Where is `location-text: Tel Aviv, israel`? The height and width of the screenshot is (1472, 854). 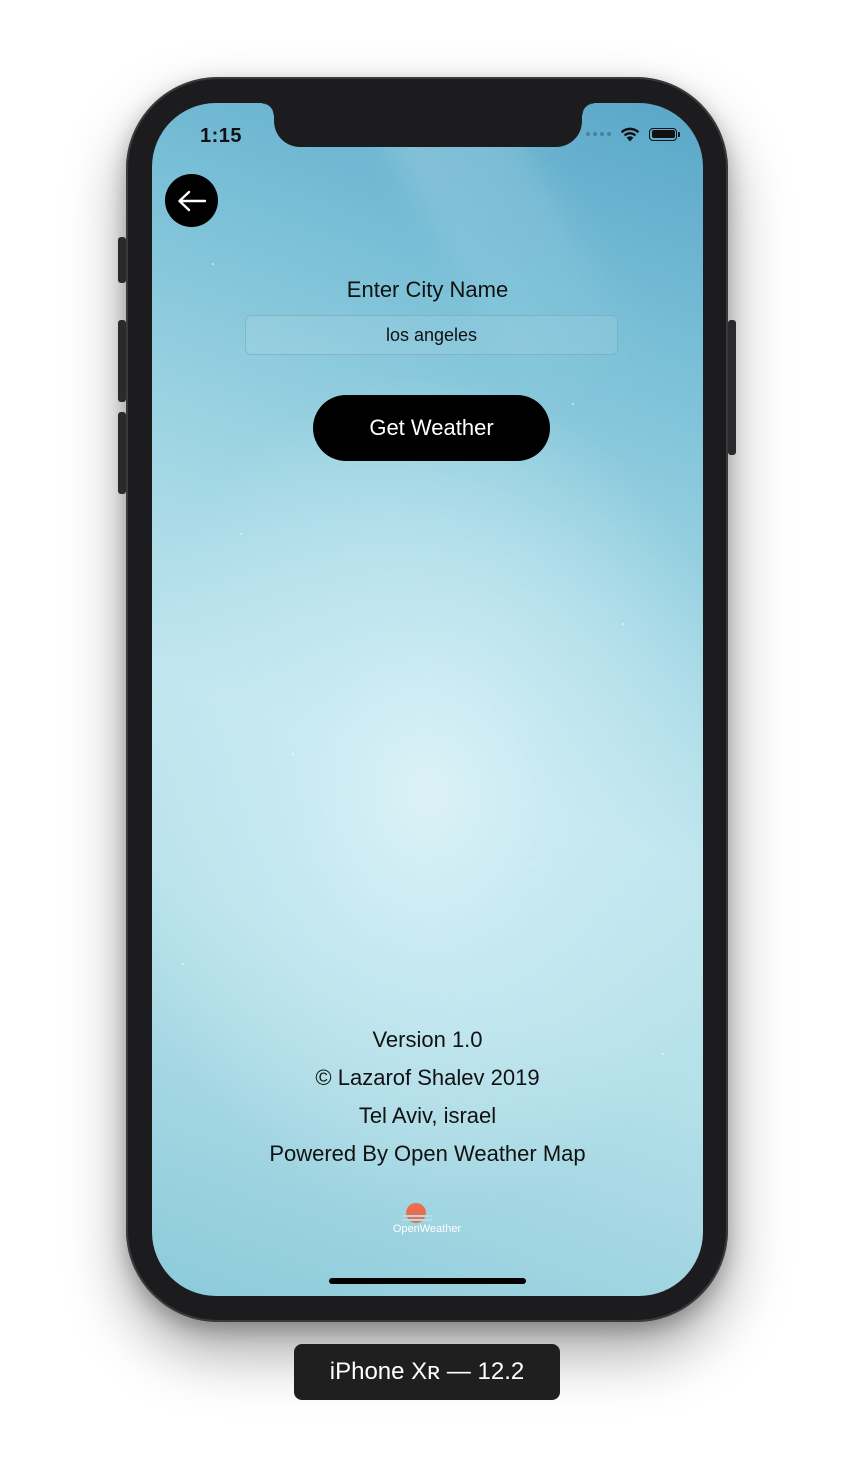
location-text: Tel Aviv, israel is located at coordinates (427, 1115).